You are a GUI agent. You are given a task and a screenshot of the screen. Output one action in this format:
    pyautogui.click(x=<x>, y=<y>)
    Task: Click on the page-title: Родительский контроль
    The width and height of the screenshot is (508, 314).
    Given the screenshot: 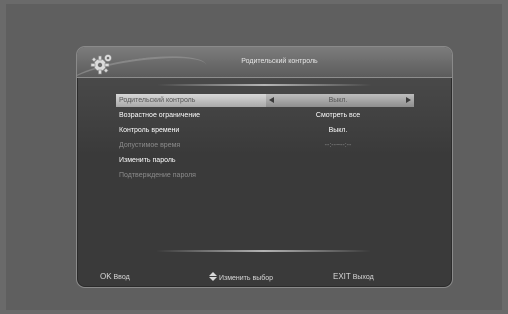 What is the action you would take?
    pyautogui.click(x=279, y=61)
    